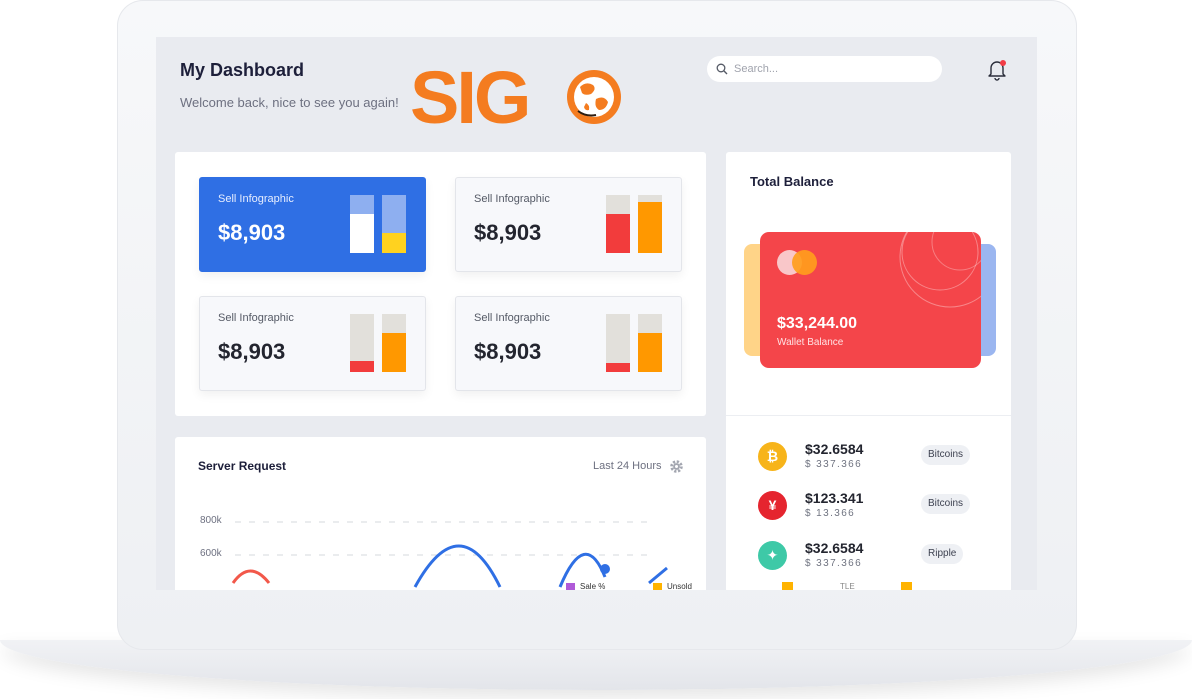 Image resolution: width=1192 pixels, height=699 pixels. What do you see at coordinates (940, 270) in the screenshot?
I see `decorative-rings` at bounding box center [940, 270].